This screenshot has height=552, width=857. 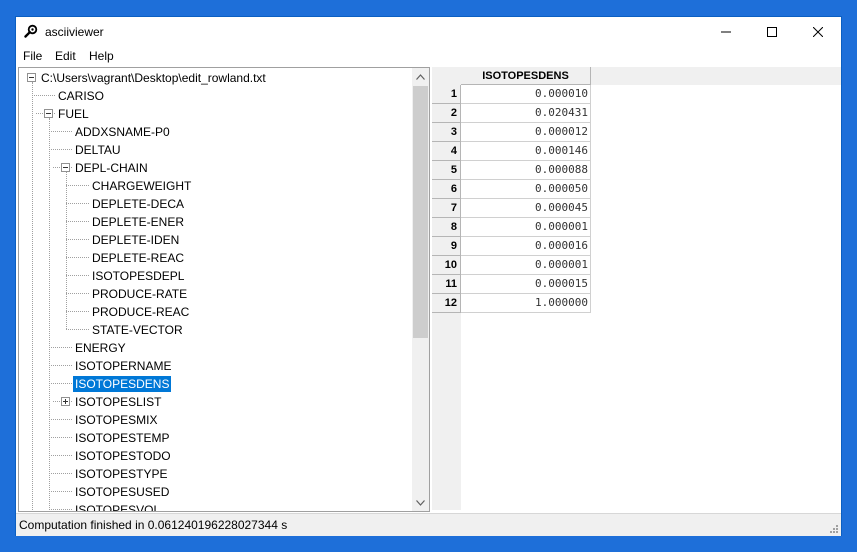 What do you see at coordinates (446, 227) in the screenshot?
I see `row-header: 8` at bounding box center [446, 227].